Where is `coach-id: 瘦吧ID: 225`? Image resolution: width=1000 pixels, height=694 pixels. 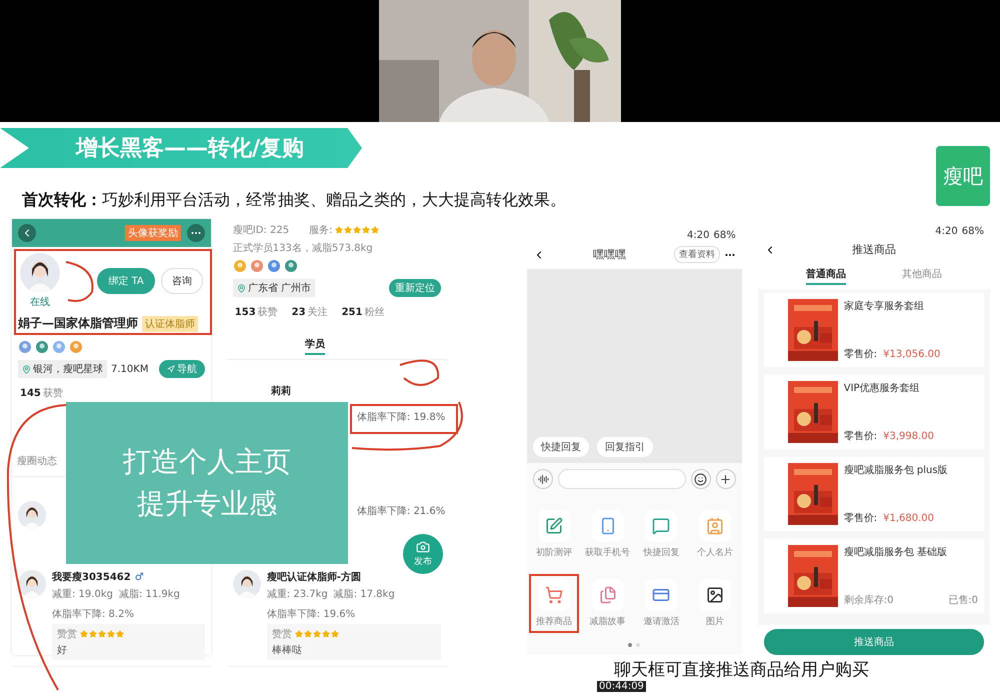
coach-id: 瘦吧ID: 225 is located at coordinates (261, 230).